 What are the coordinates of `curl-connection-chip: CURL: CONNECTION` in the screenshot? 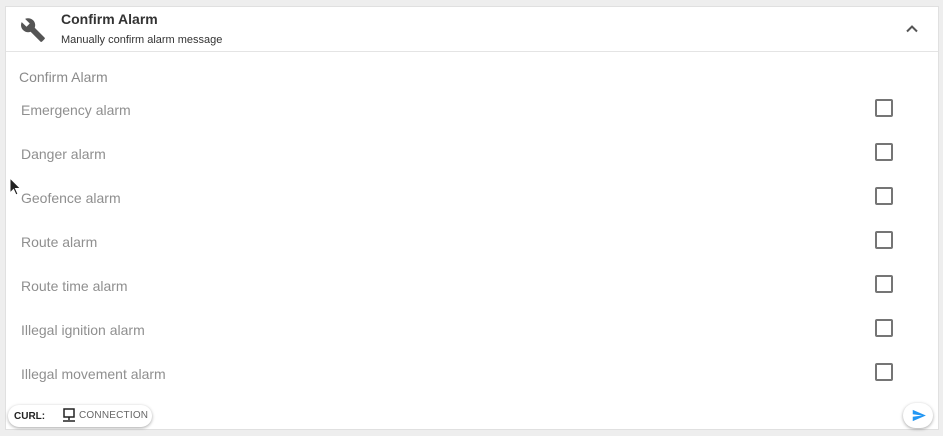 It's located at (80, 416).